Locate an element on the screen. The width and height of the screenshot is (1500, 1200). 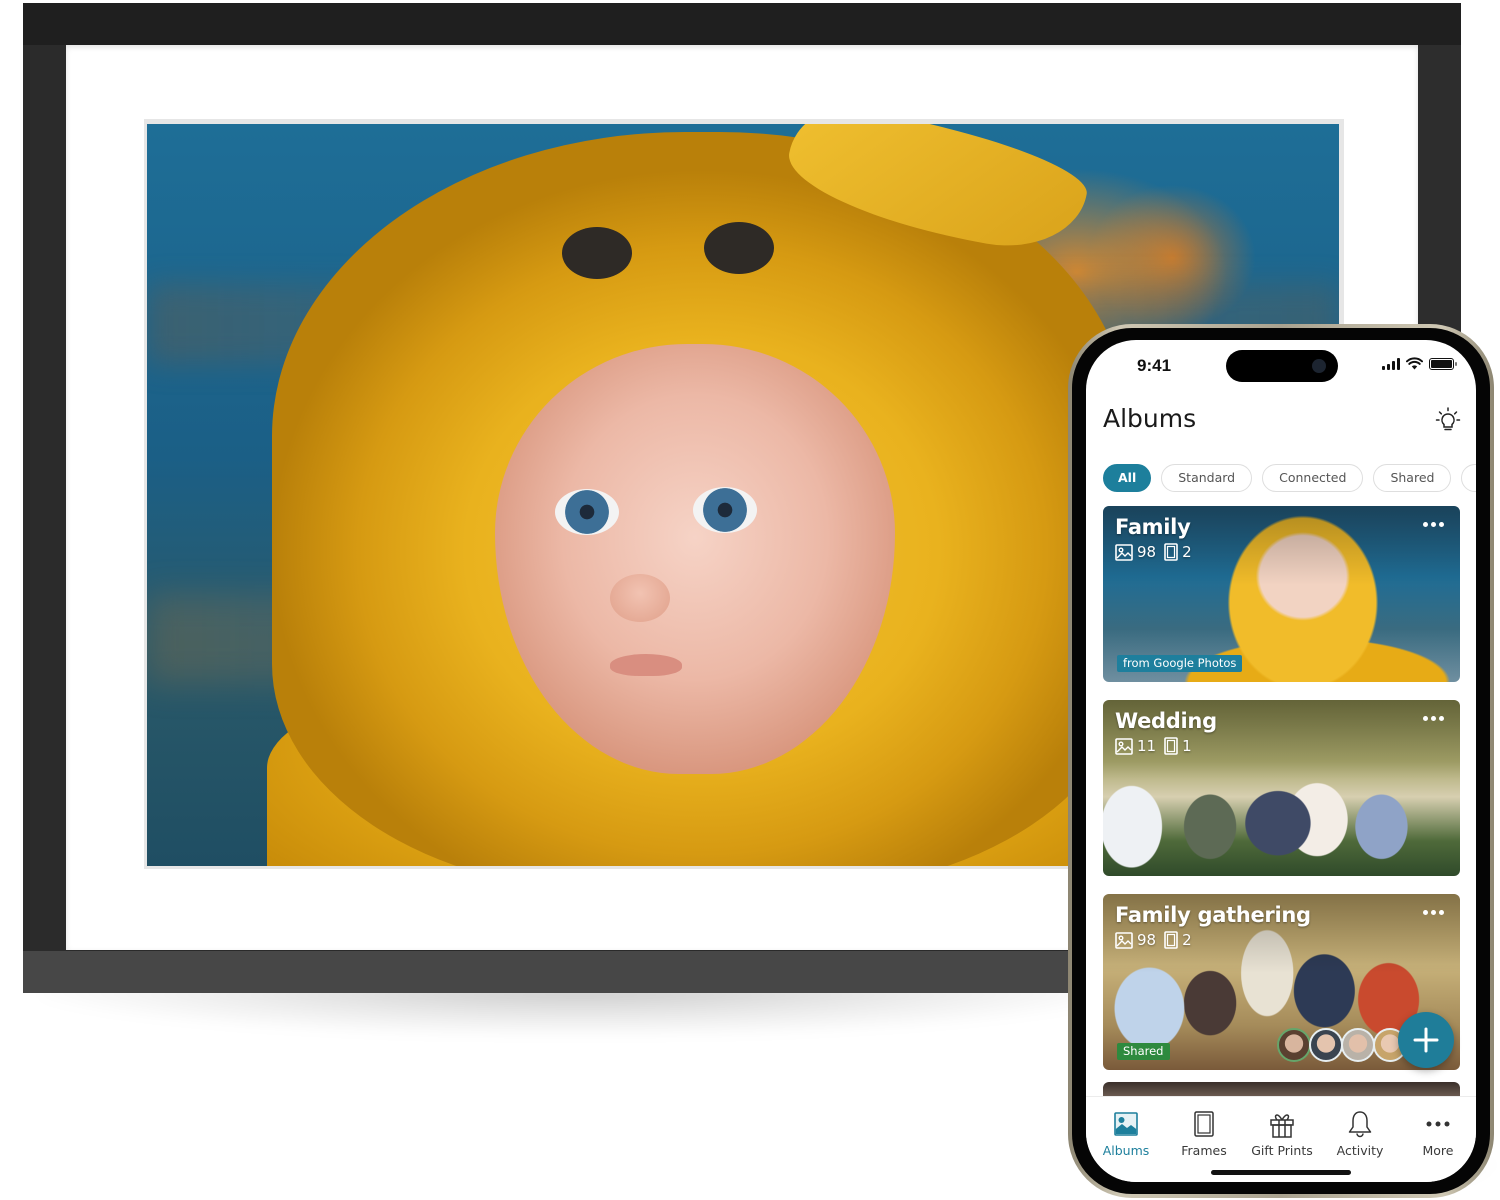
baby-eye-left is located at coordinates (587, 512).